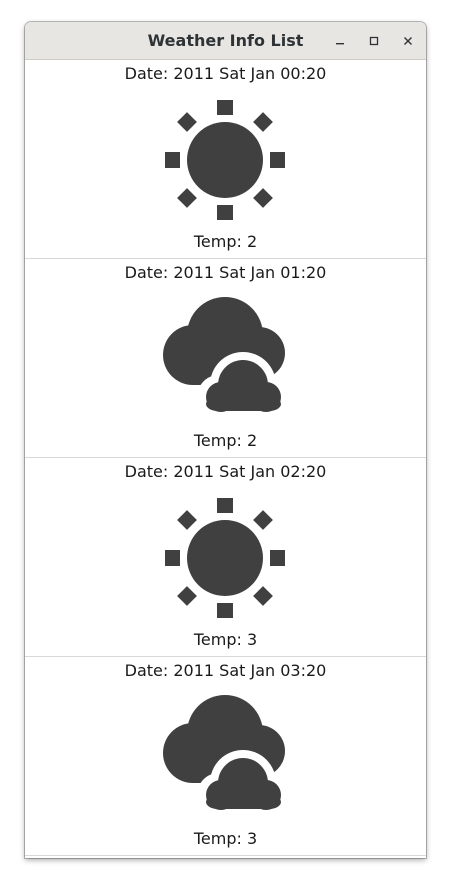 This screenshot has width=452, height=889. I want to click on maximize-icon, so click(374, 41).